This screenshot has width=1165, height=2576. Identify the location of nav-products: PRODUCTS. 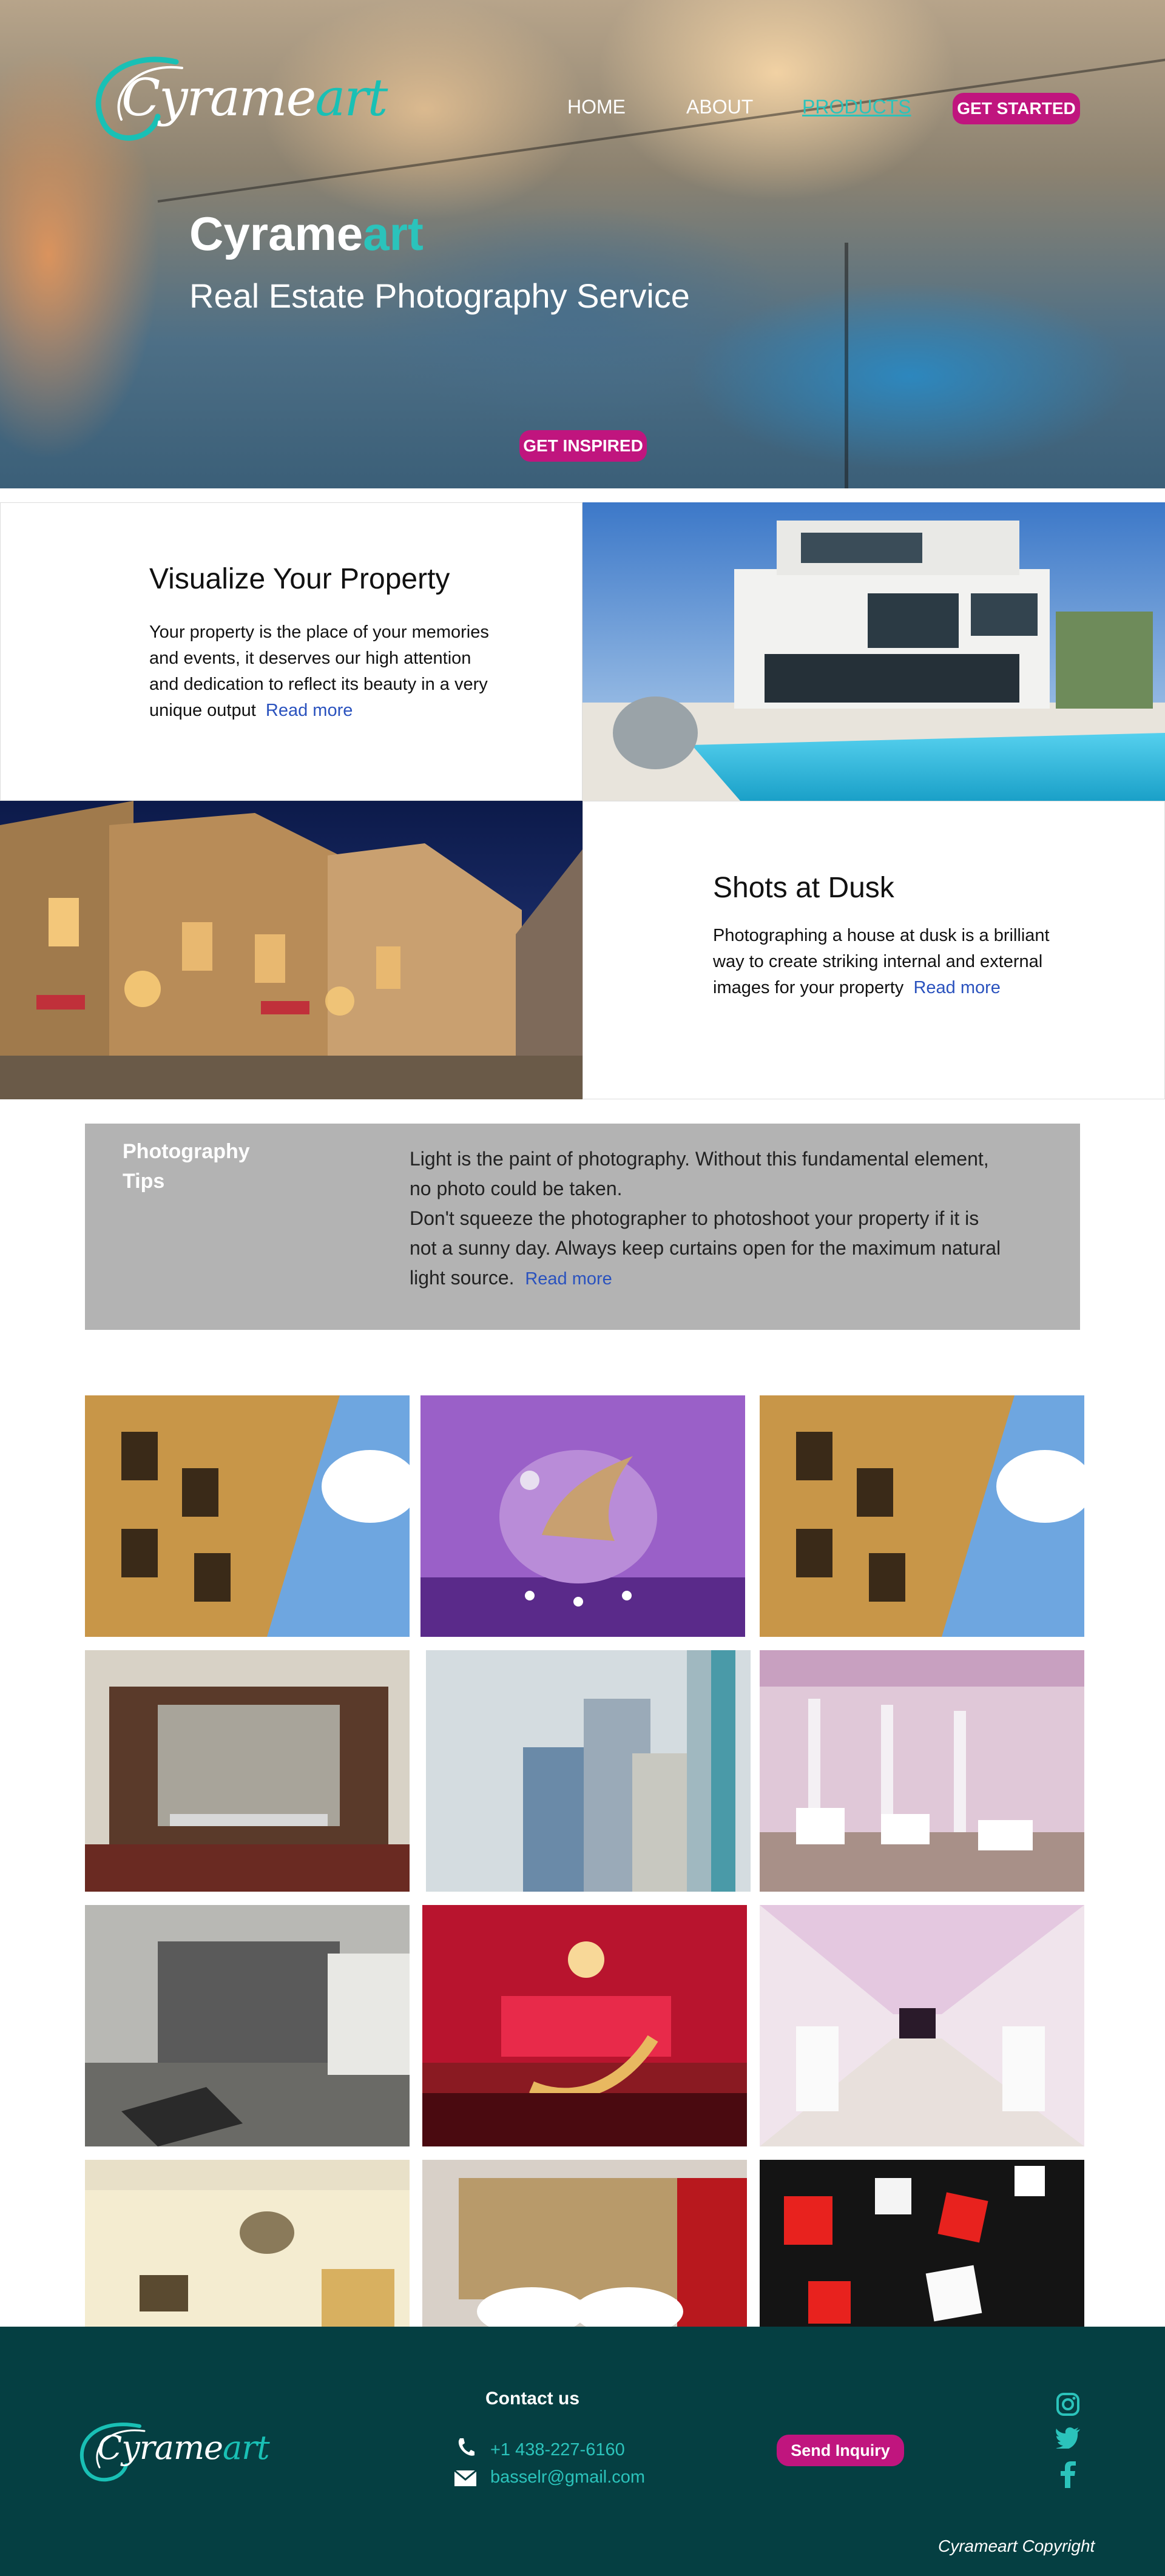
(856, 107).